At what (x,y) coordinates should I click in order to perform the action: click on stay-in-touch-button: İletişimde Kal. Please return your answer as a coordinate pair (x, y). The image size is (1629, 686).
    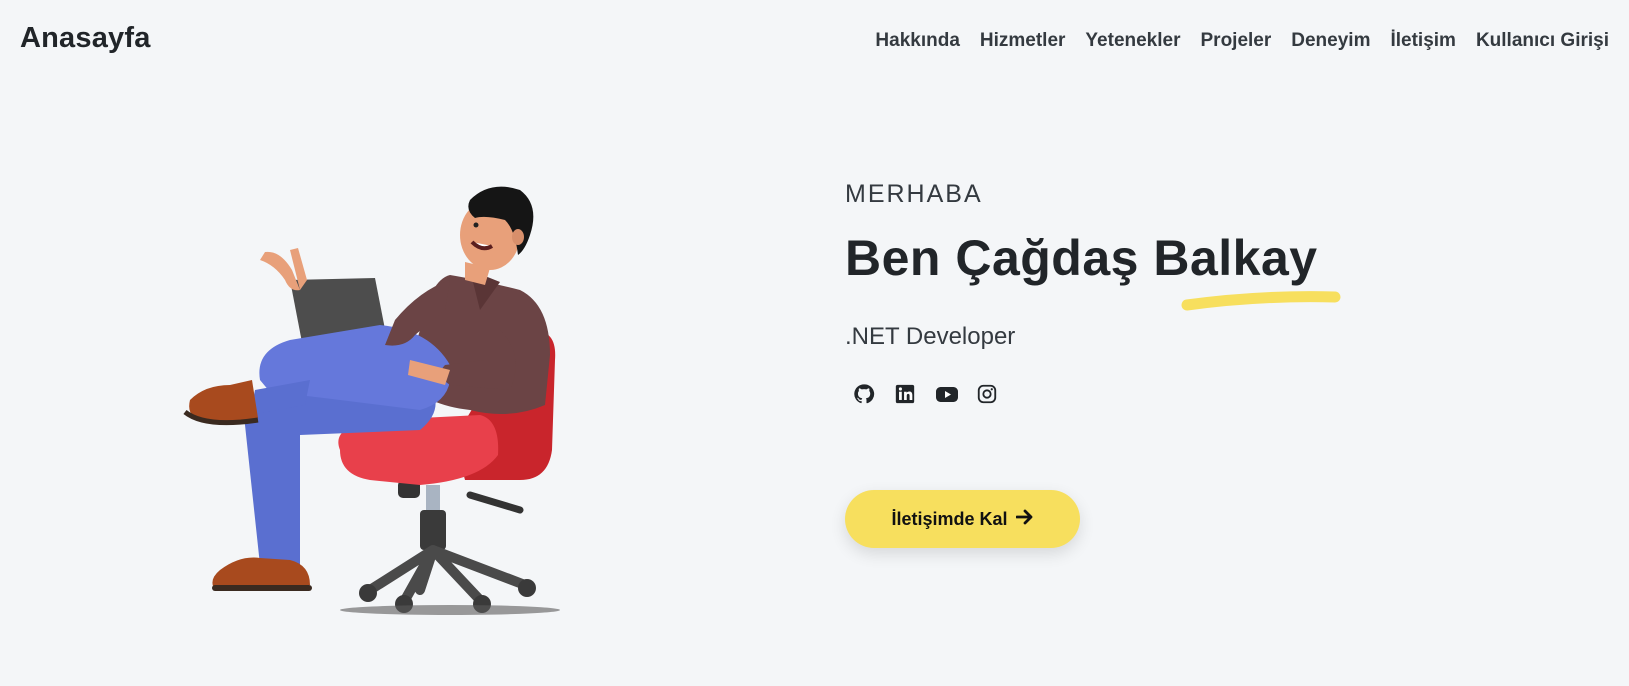
    Looking at the image, I should click on (962, 519).